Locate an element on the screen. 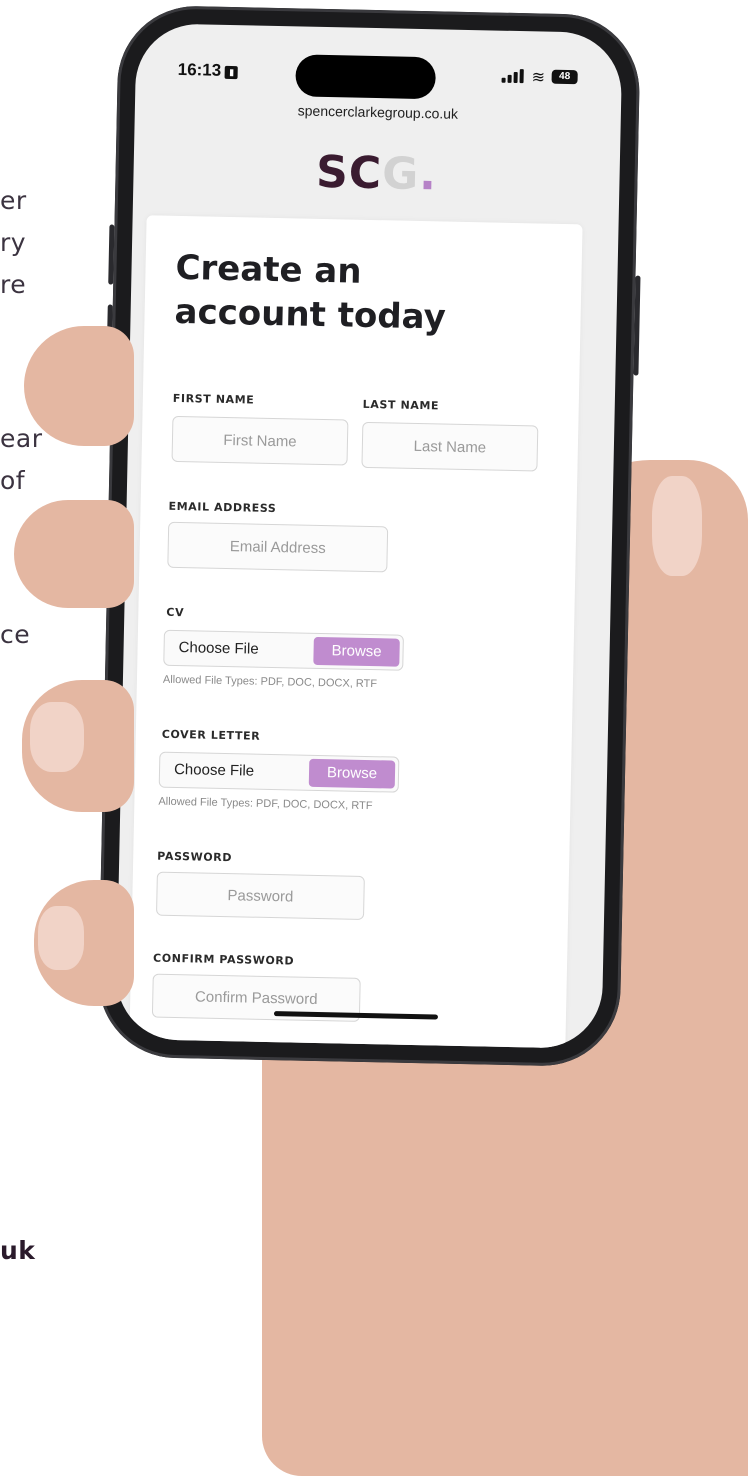 This screenshot has height=1476, width=748. status-time: 16:13 ▮ is located at coordinates (208, 70).